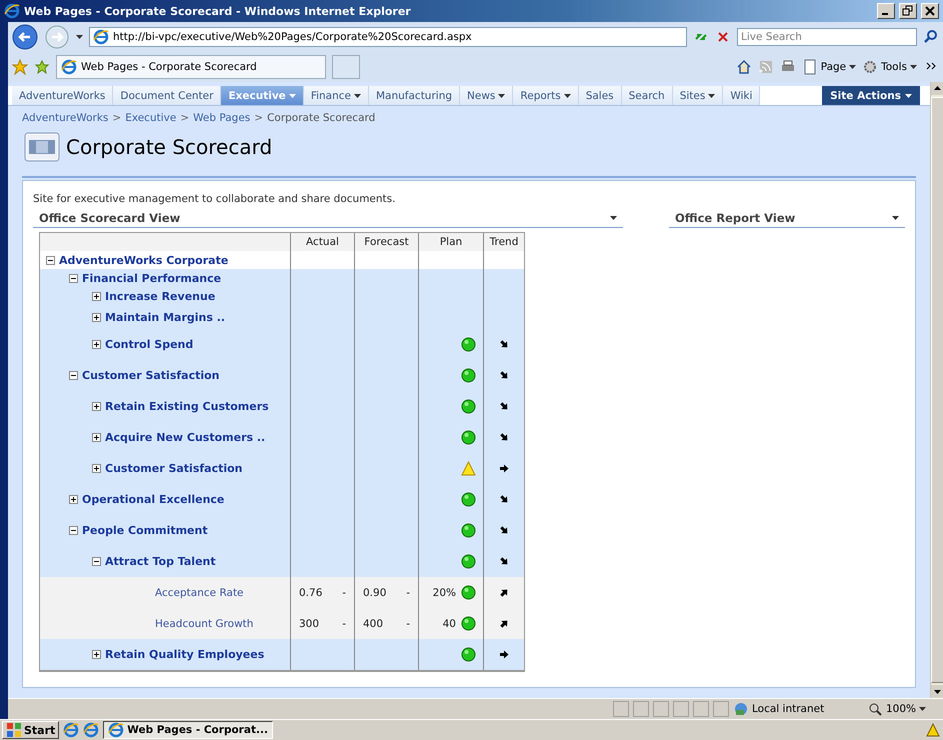  I want to click on toolbar-menu: Tools, so click(889, 67).